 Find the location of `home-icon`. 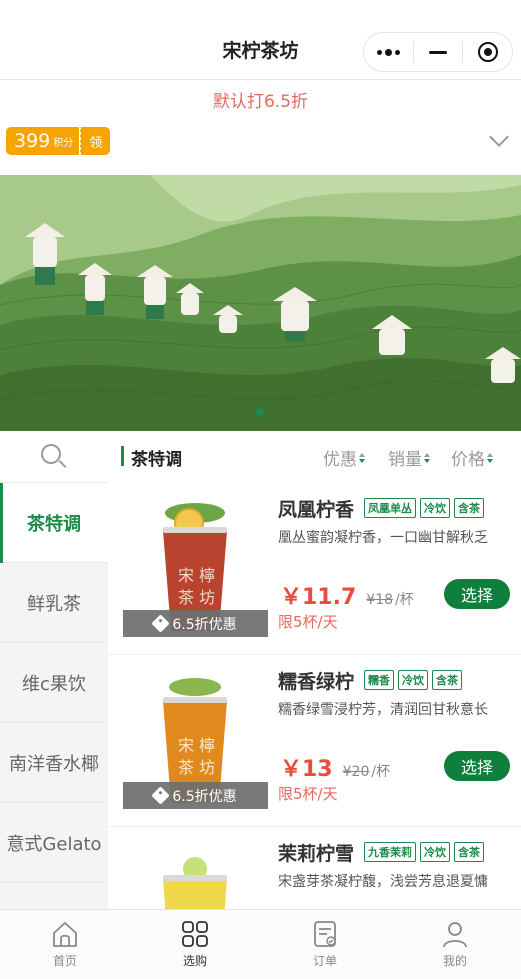

home-icon is located at coordinates (65, 934).